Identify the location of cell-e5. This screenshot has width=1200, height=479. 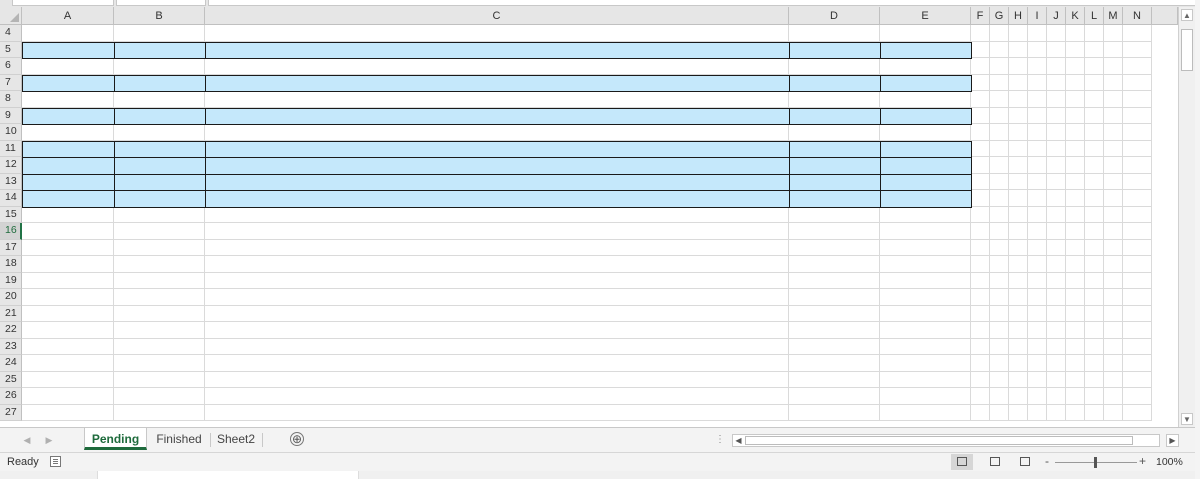
(926, 50).